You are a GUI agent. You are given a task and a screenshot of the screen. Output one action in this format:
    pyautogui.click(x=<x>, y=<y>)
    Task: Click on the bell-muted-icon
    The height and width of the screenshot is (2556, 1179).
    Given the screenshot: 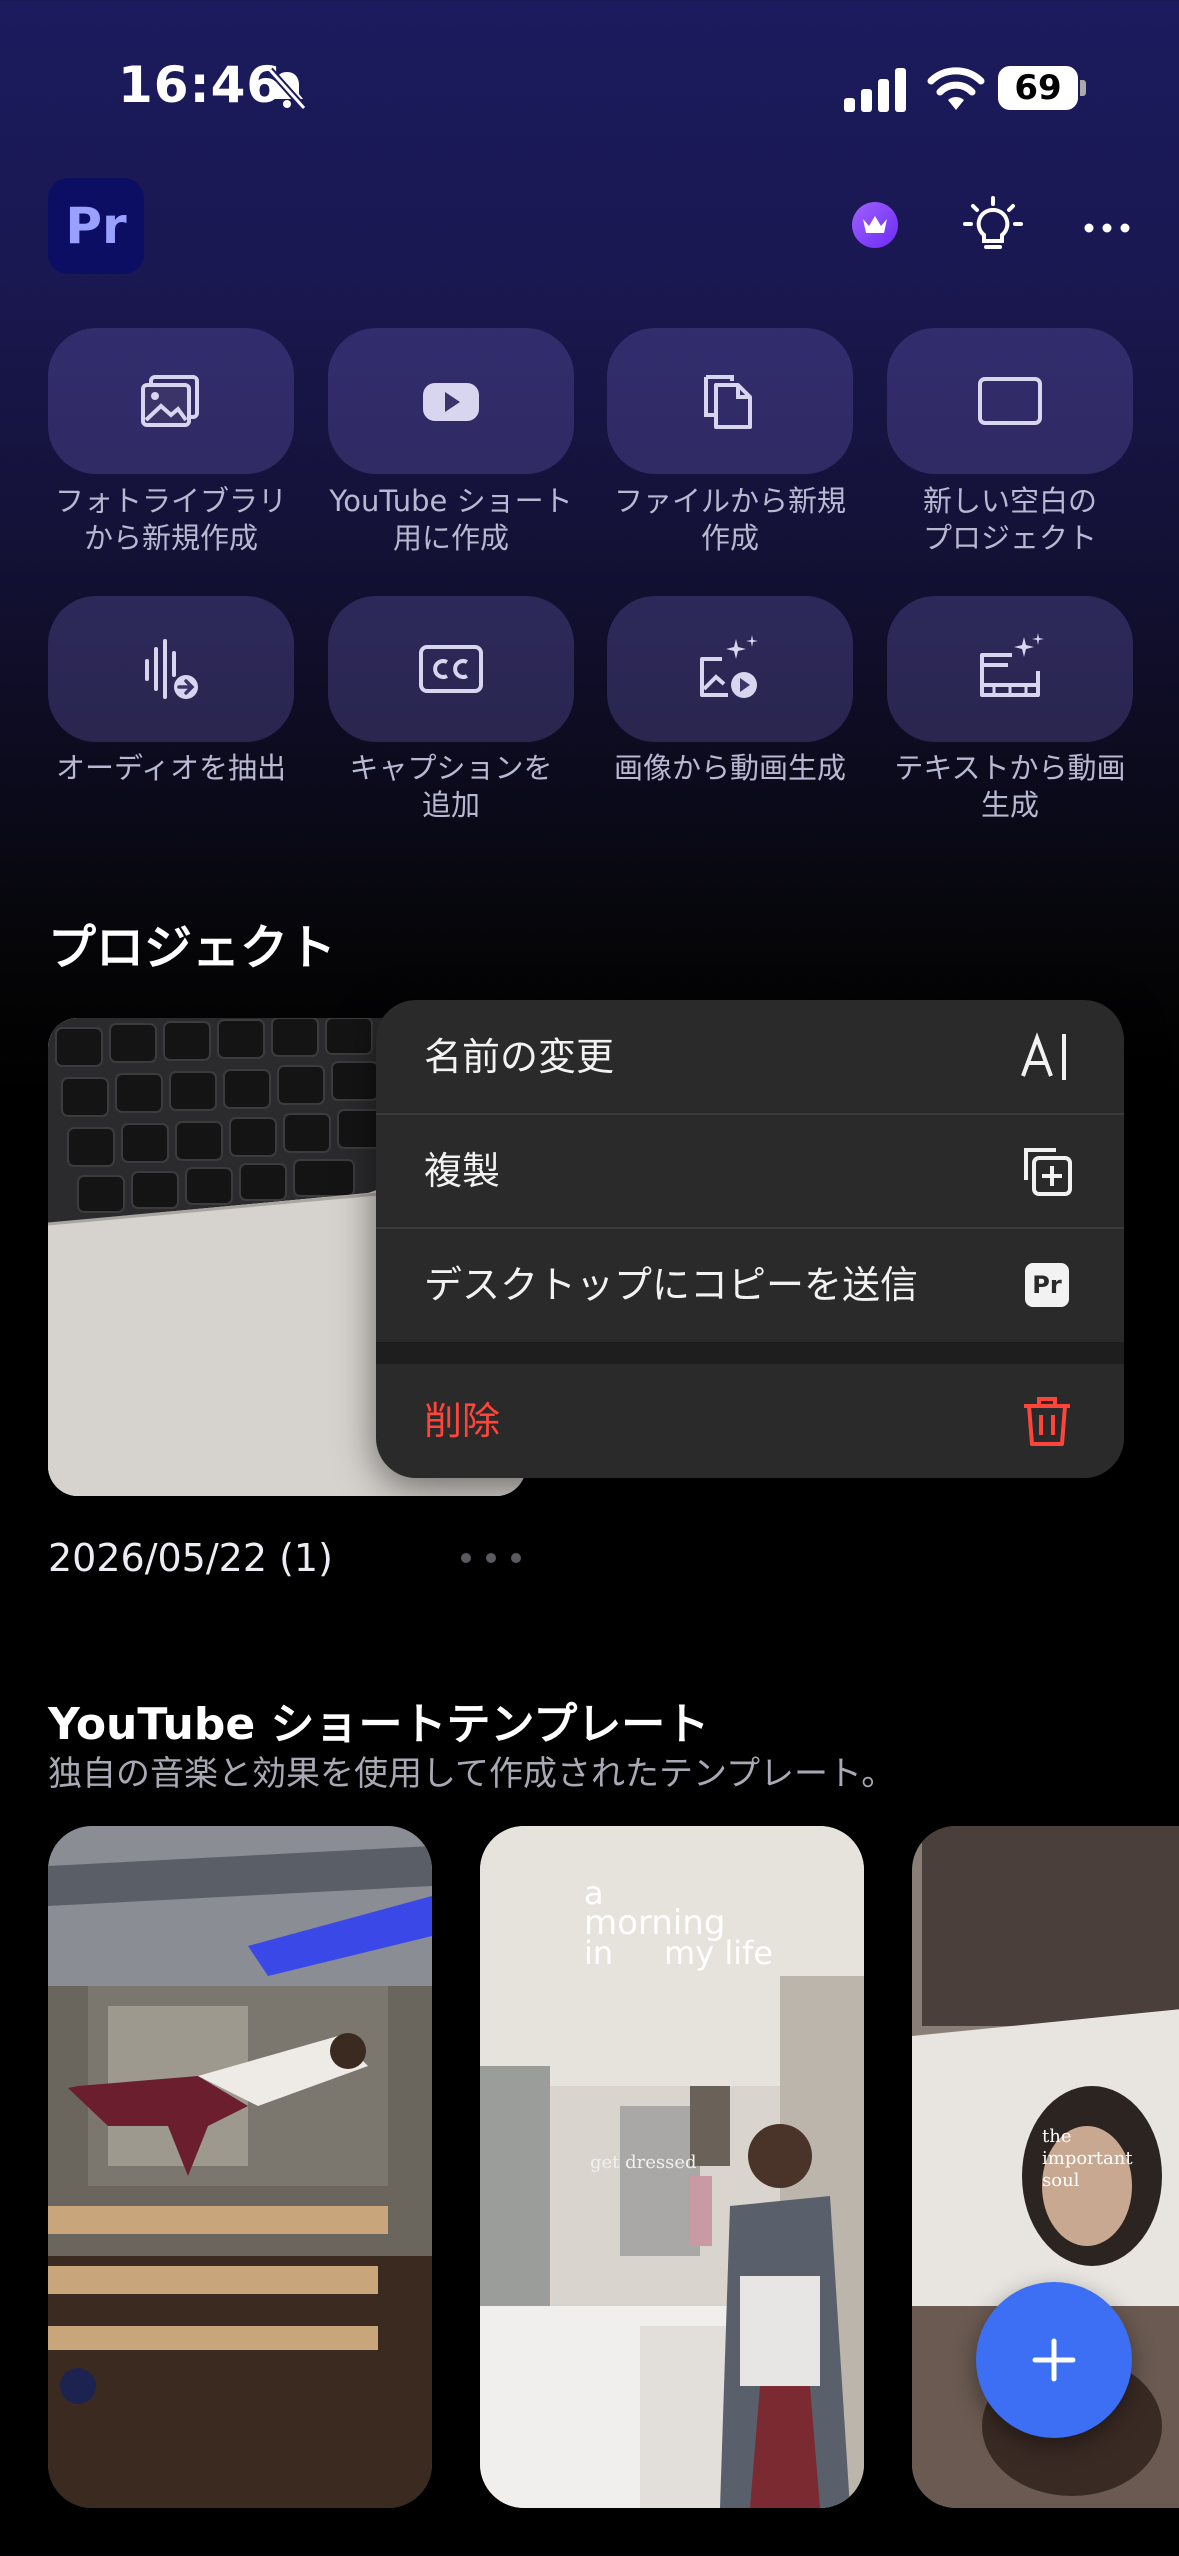 What is the action you would take?
    pyautogui.click(x=287, y=89)
    